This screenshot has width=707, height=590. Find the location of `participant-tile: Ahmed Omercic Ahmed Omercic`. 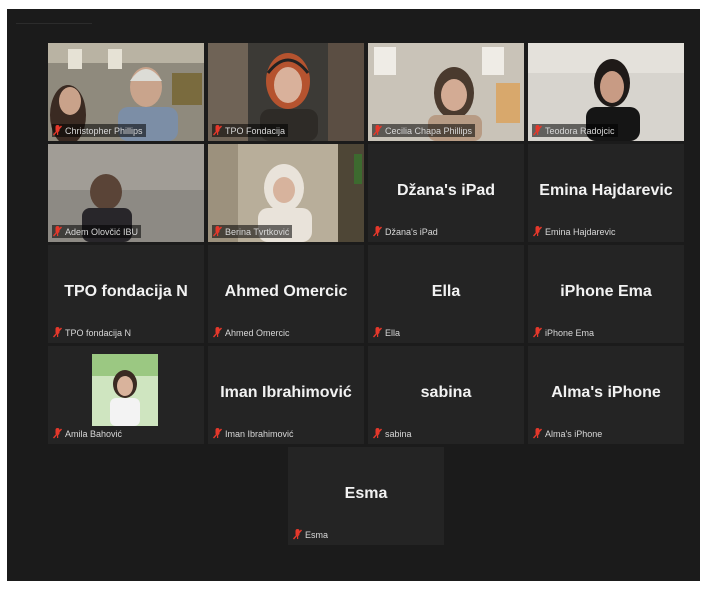

participant-tile: Ahmed Omercic Ahmed Omercic is located at coordinates (286, 294).